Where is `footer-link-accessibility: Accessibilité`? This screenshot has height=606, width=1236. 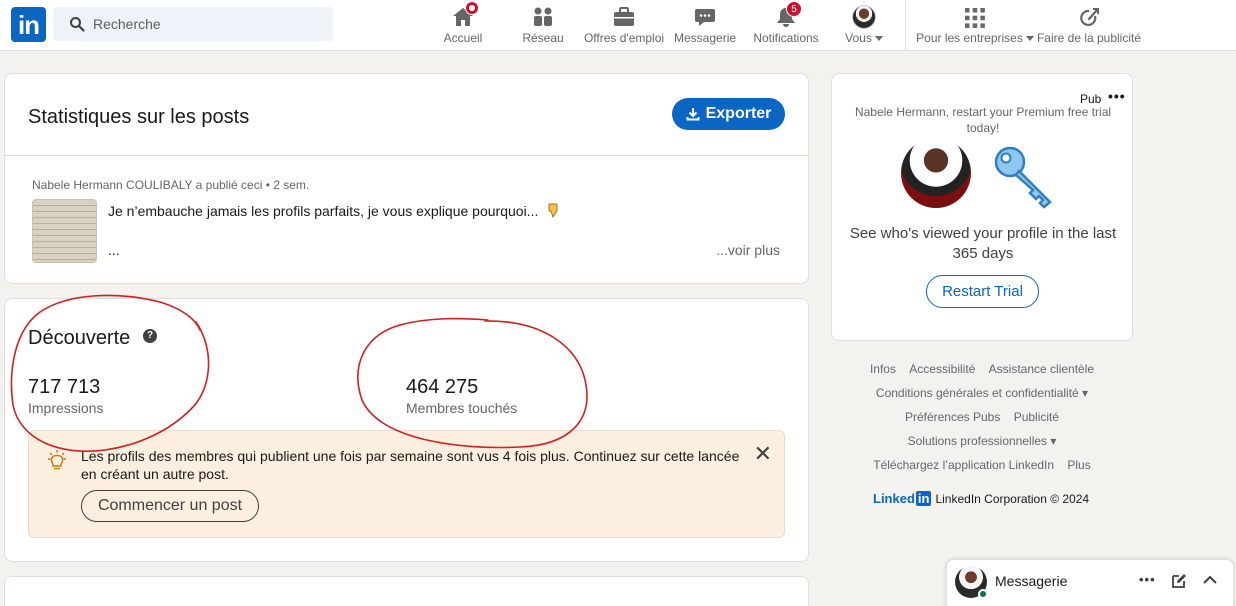
footer-link-accessibility: Accessibilité is located at coordinates (942, 369).